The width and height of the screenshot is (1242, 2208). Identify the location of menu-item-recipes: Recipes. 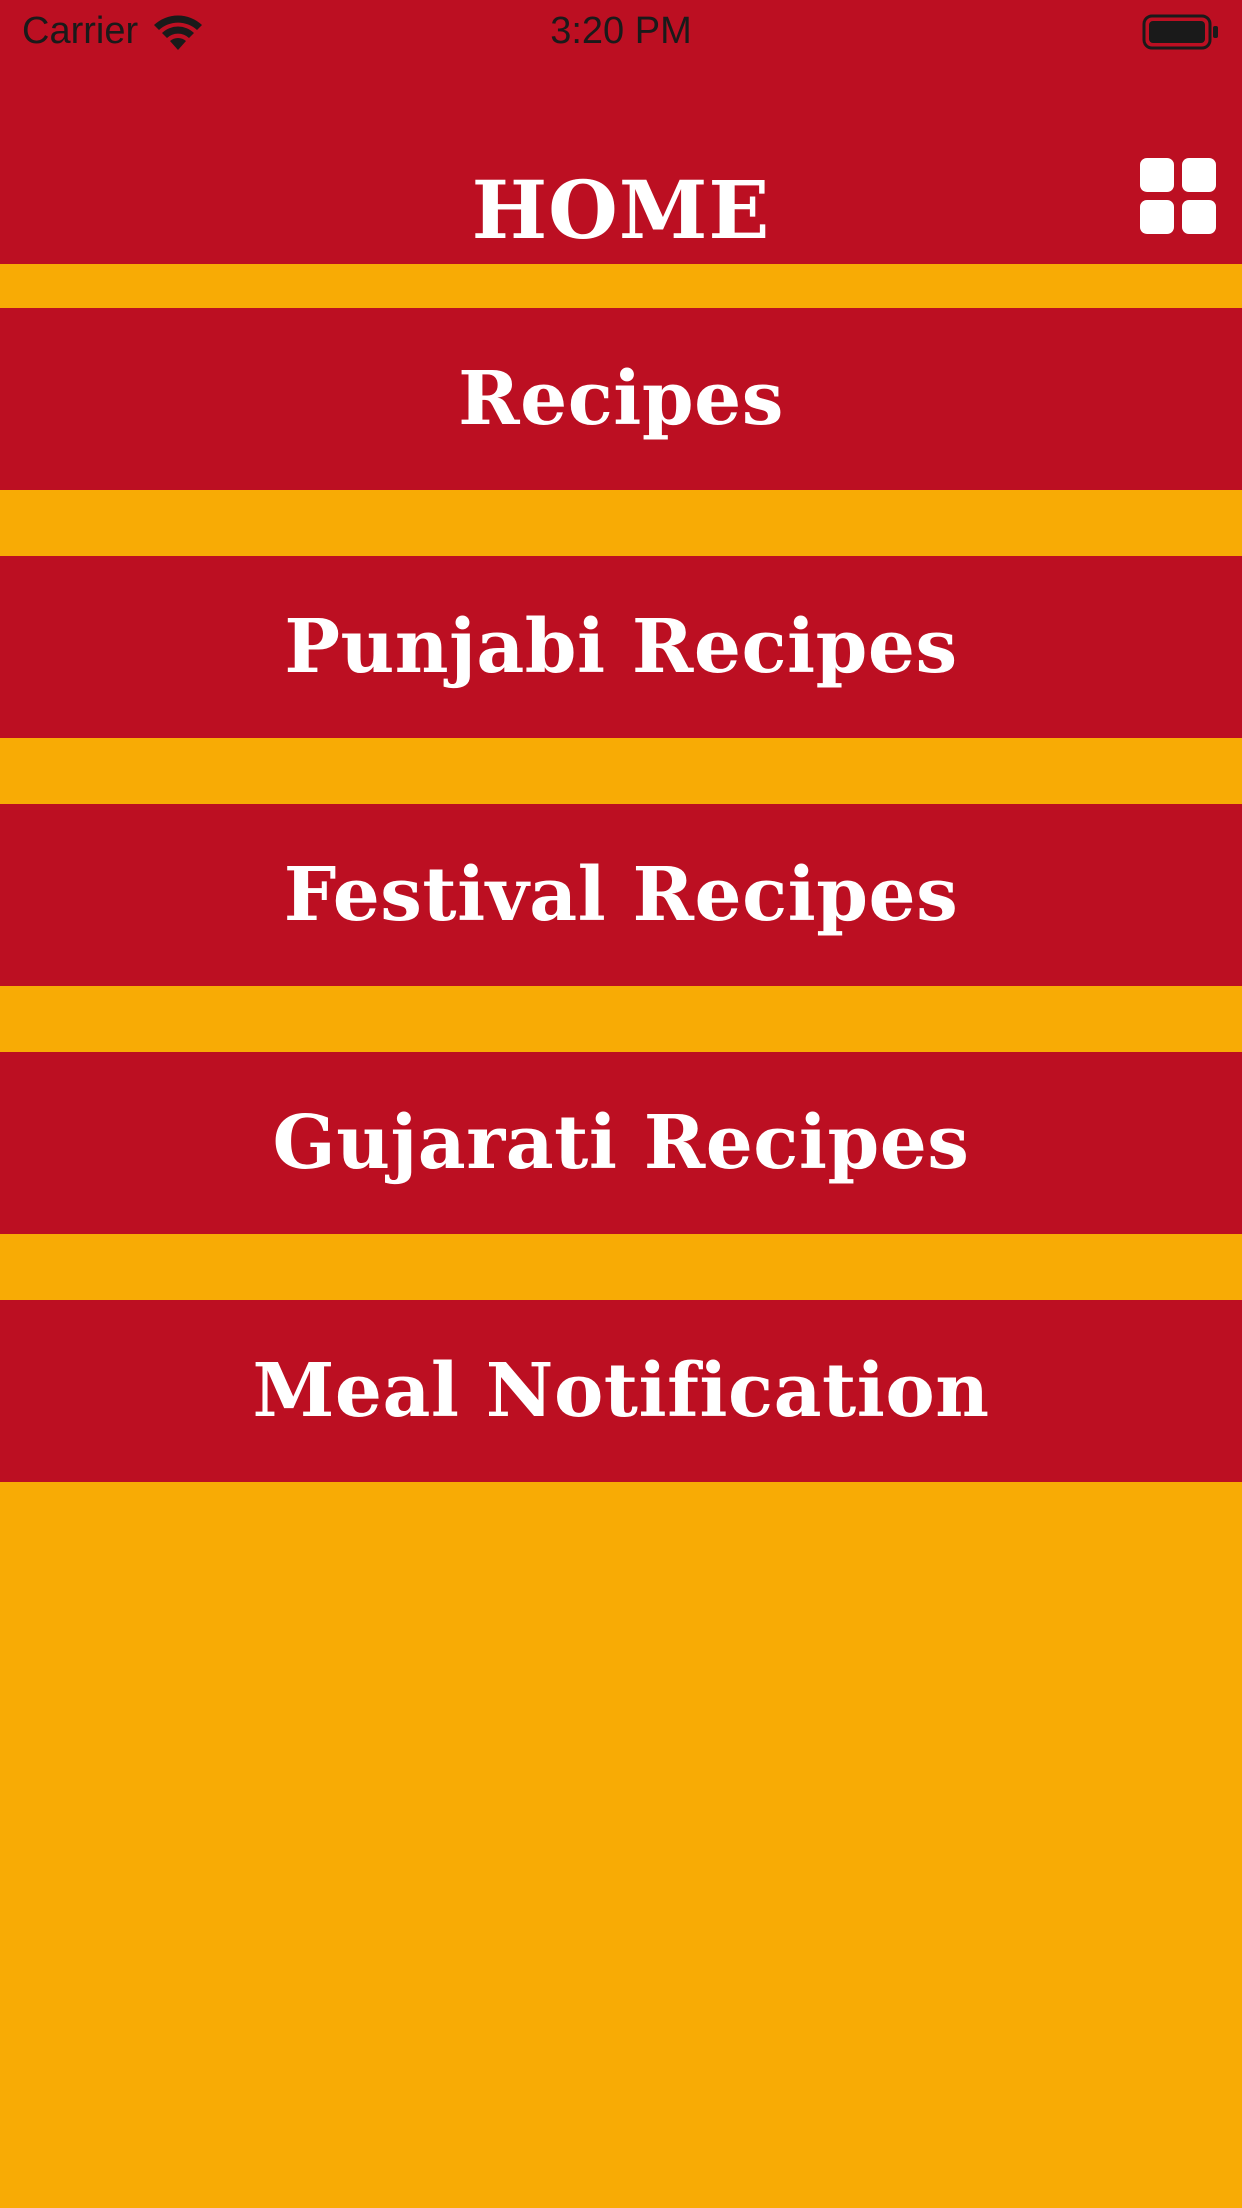
(621, 399).